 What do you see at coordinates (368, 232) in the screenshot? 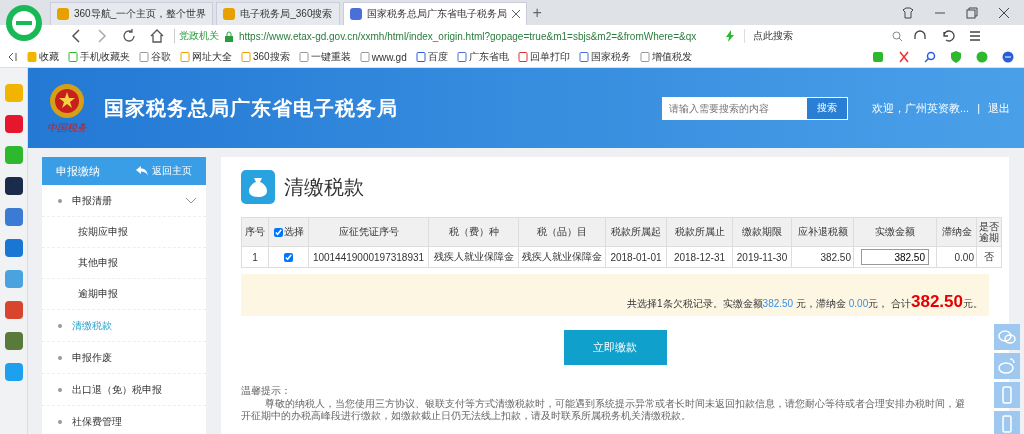
I see `column-header: 应征凭证序号` at bounding box center [368, 232].